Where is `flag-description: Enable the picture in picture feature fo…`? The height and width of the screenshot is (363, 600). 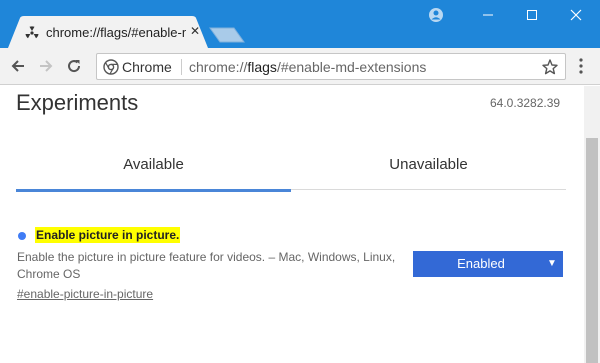
flag-description: Enable the picture in picture feature fo… is located at coordinates (206, 265).